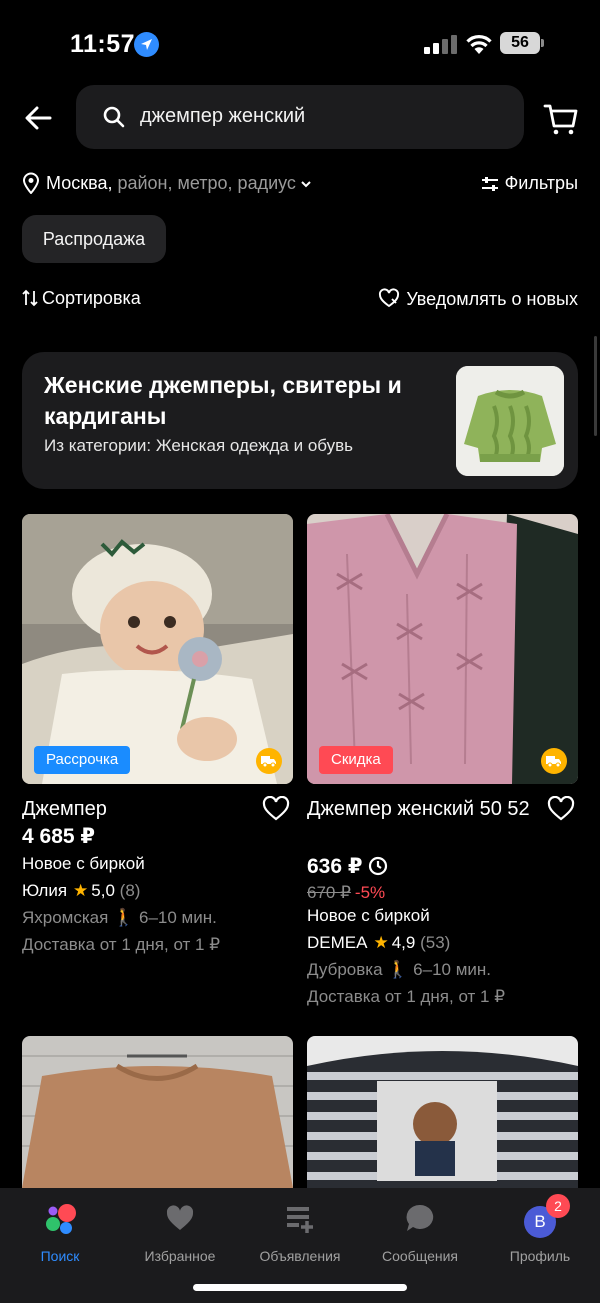 The height and width of the screenshot is (1303, 600). What do you see at coordinates (595, 386) in the screenshot?
I see `scrollbar` at bounding box center [595, 386].